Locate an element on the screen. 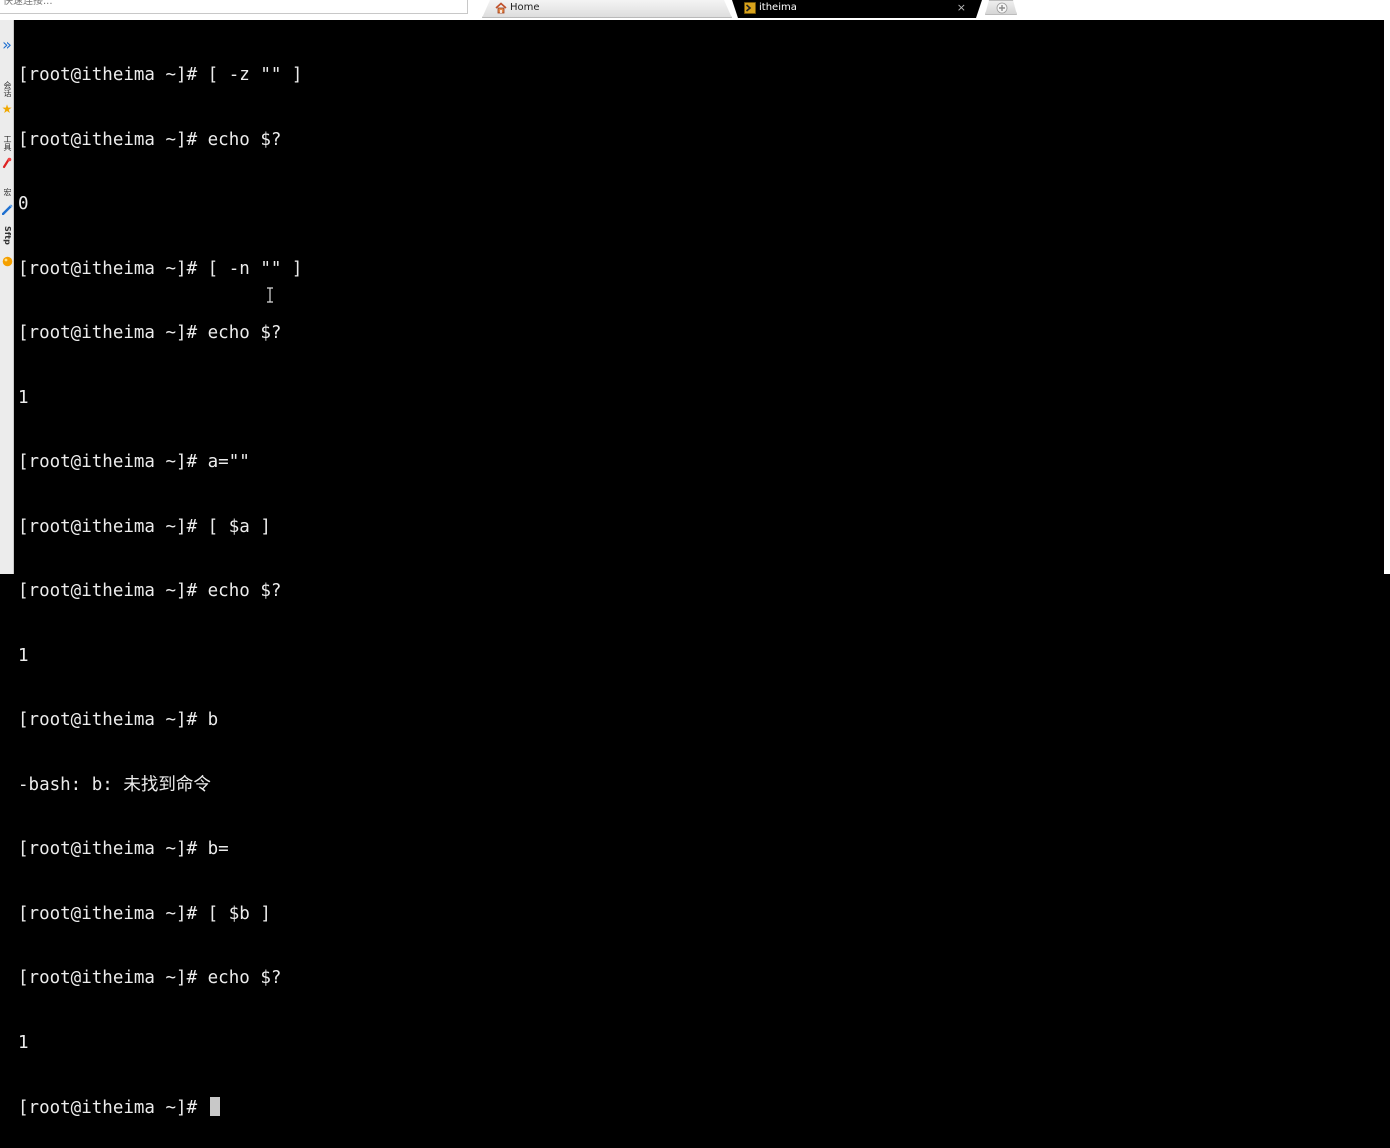 This screenshot has height=1148, width=1390. terminal-line: [root@itheima ~]# b= is located at coordinates (123, 849).